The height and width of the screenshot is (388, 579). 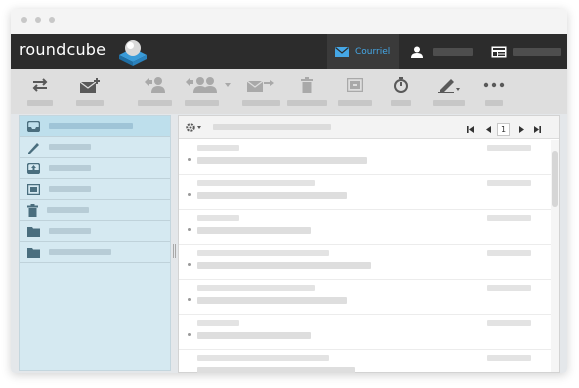 What do you see at coordinates (401, 103) in the screenshot?
I see `mark-label-placeholder` at bounding box center [401, 103].